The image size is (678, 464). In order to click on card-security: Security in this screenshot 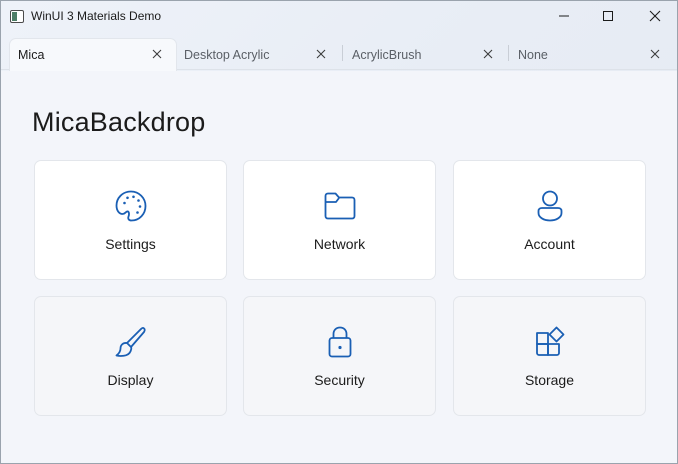, I will do `click(339, 356)`.